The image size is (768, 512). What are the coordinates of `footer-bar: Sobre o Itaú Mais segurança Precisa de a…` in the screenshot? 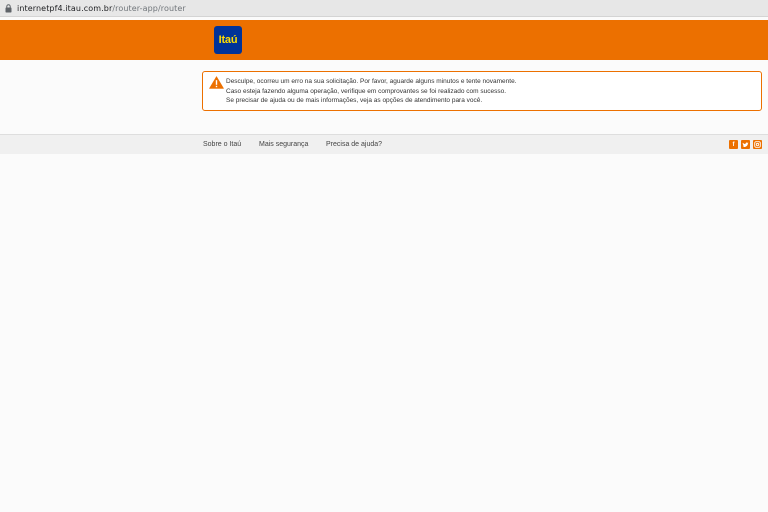 It's located at (384, 144).